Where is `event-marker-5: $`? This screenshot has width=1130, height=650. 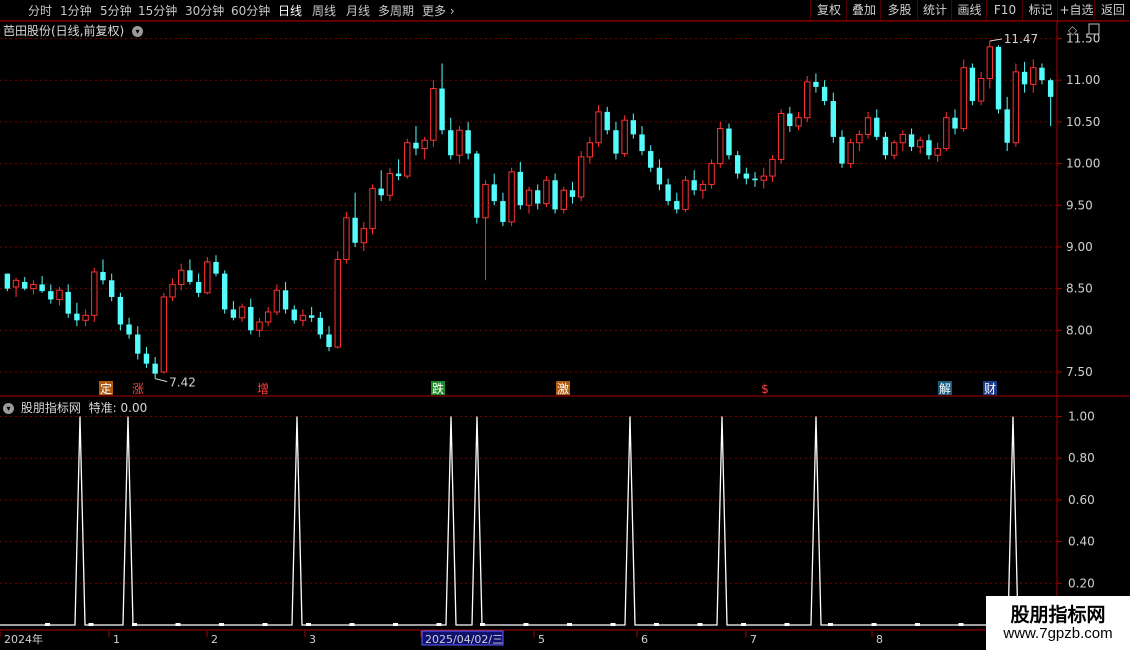 event-marker-5: $ is located at coordinates (765, 389).